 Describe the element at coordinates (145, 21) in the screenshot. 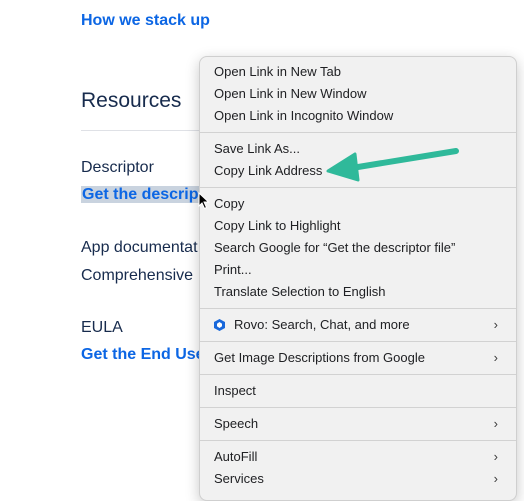

I see `how-we-stack-up-link: How we stack up` at that location.